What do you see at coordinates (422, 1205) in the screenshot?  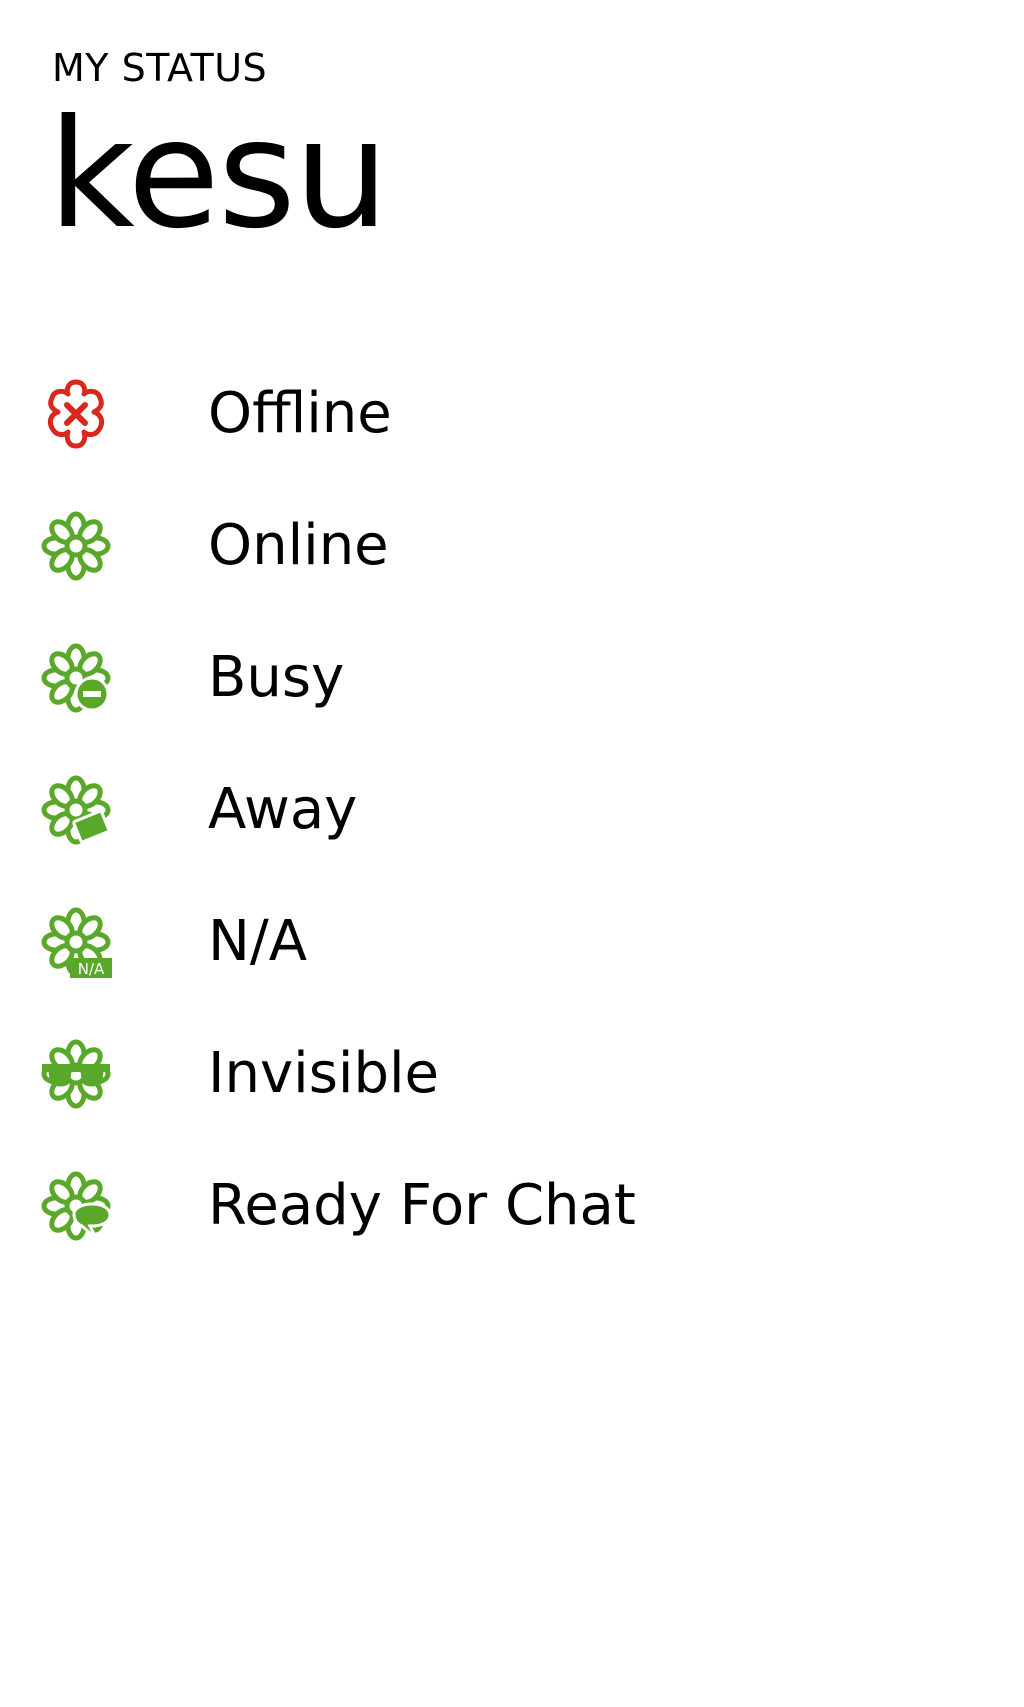 I see `status-label-ready-for-chat: Ready For Chat` at bounding box center [422, 1205].